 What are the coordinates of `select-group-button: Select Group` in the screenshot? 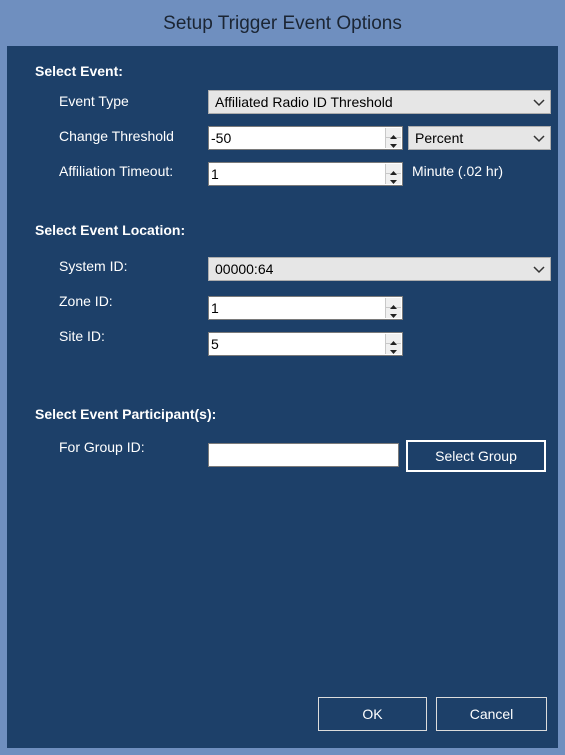 It's located at (476, 456).